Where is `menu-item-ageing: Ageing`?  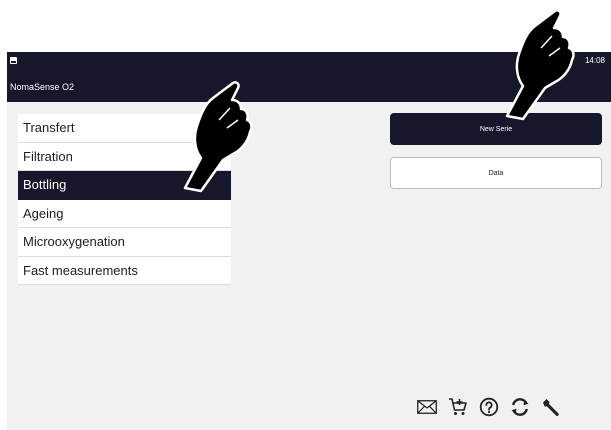
menu-item-ageing: Ageing is located at coordinates (124, 213).